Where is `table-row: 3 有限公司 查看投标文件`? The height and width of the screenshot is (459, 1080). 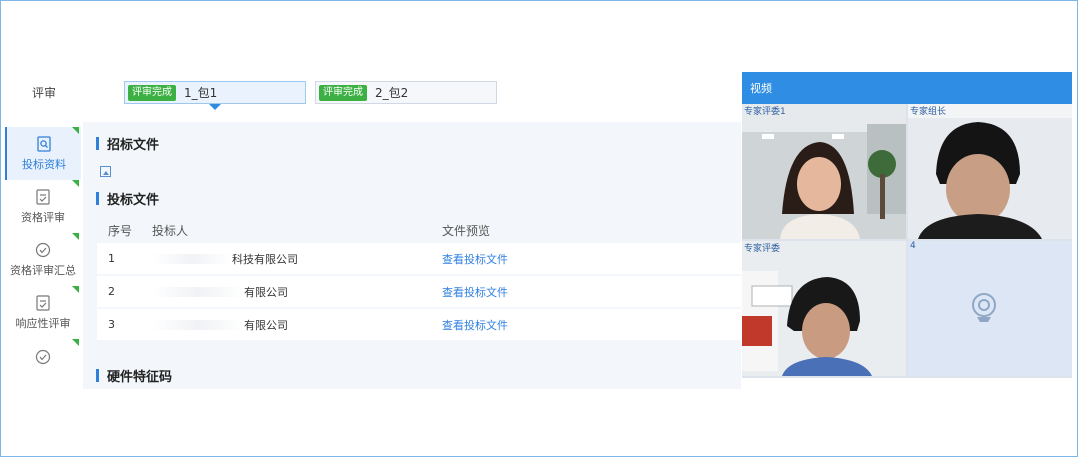 table-row: 3 有限公司 查看投标文件 is located at coordinates (419, 324).